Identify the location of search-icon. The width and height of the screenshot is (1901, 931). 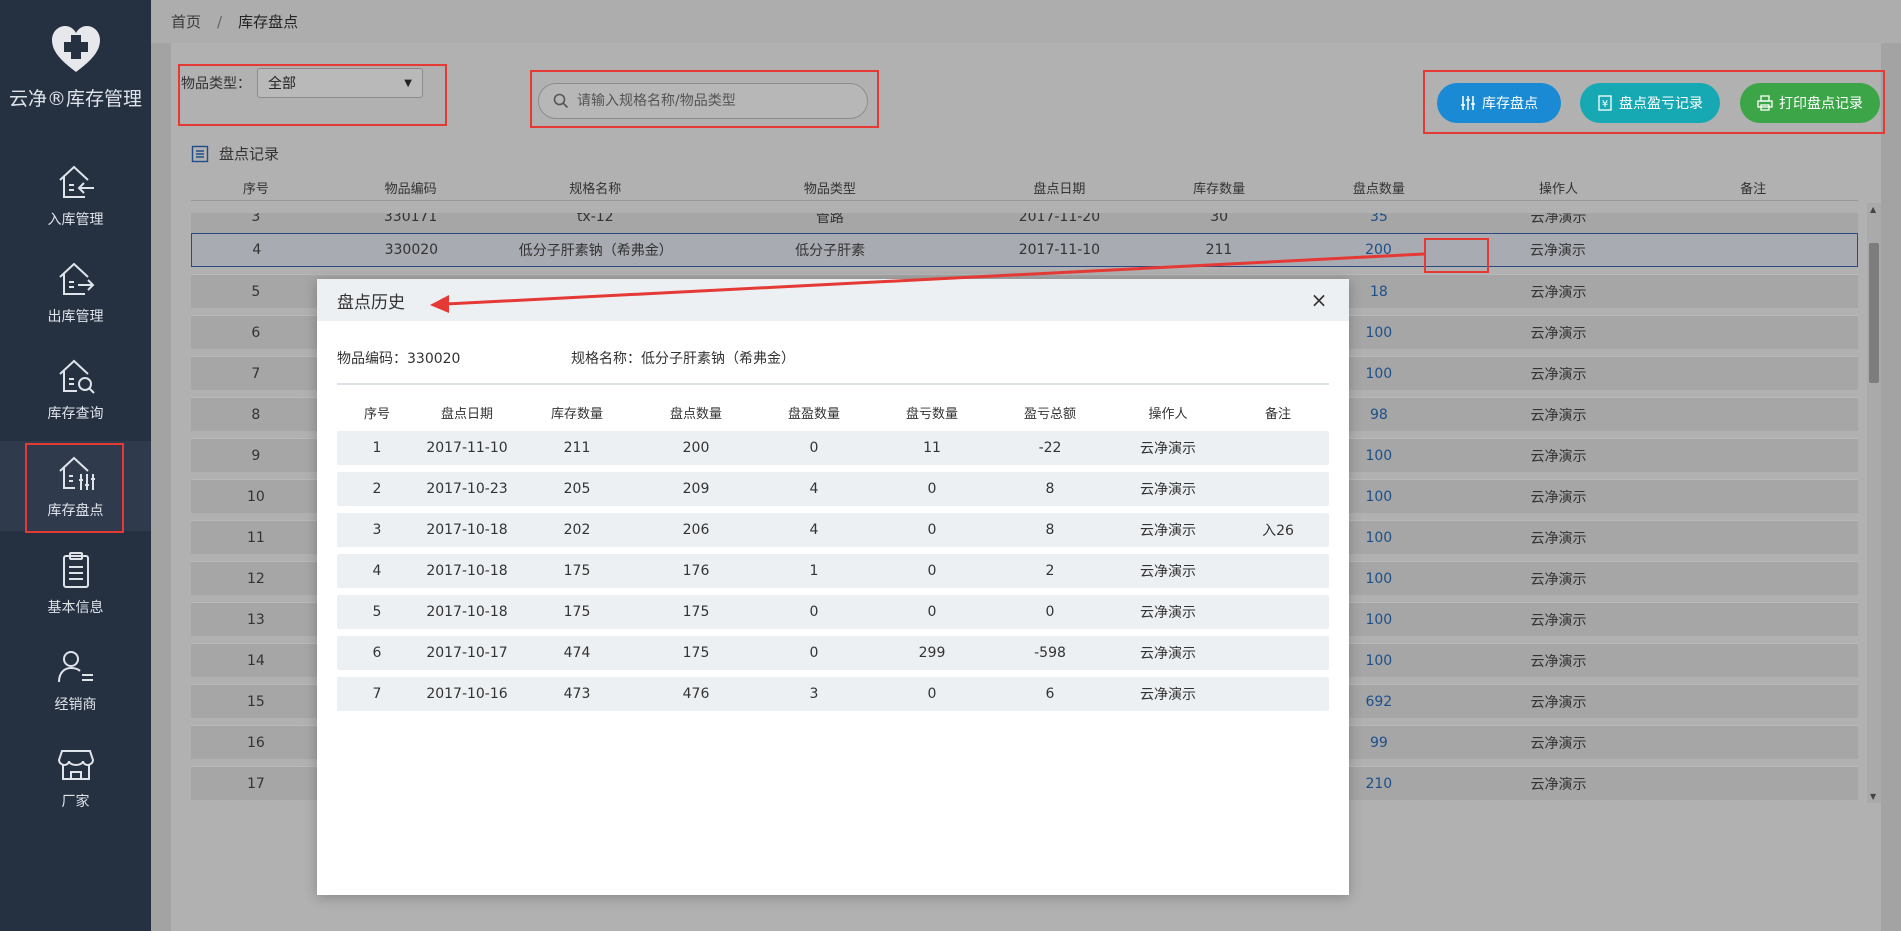
(561, 101).